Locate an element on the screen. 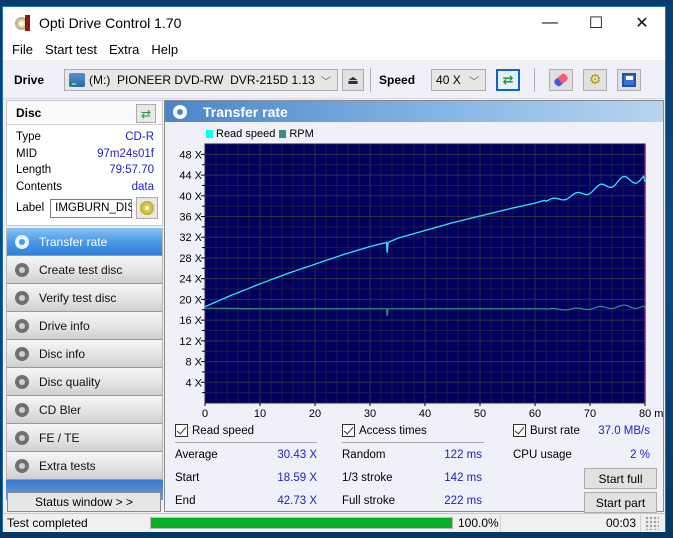 Image resolution: width=673 pixels, height=538 pixels. status-bar: Test completed 100.0% 00:03 is located at coordinates (334, 522).